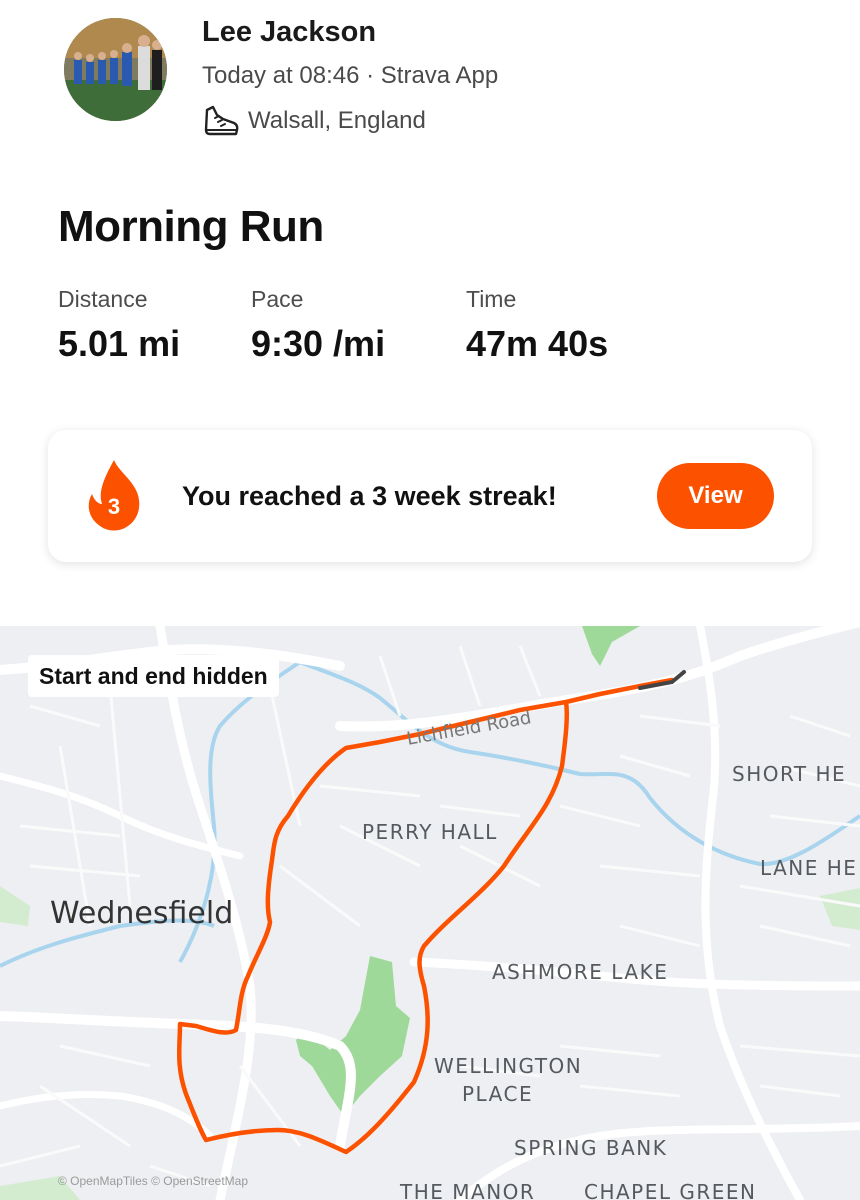 The image size is (860, 1200). What do you see at coordinates (289, 32) in the screenshot?
I see `athlete-name: Lee Jackson` at bounding box center [289, 32].